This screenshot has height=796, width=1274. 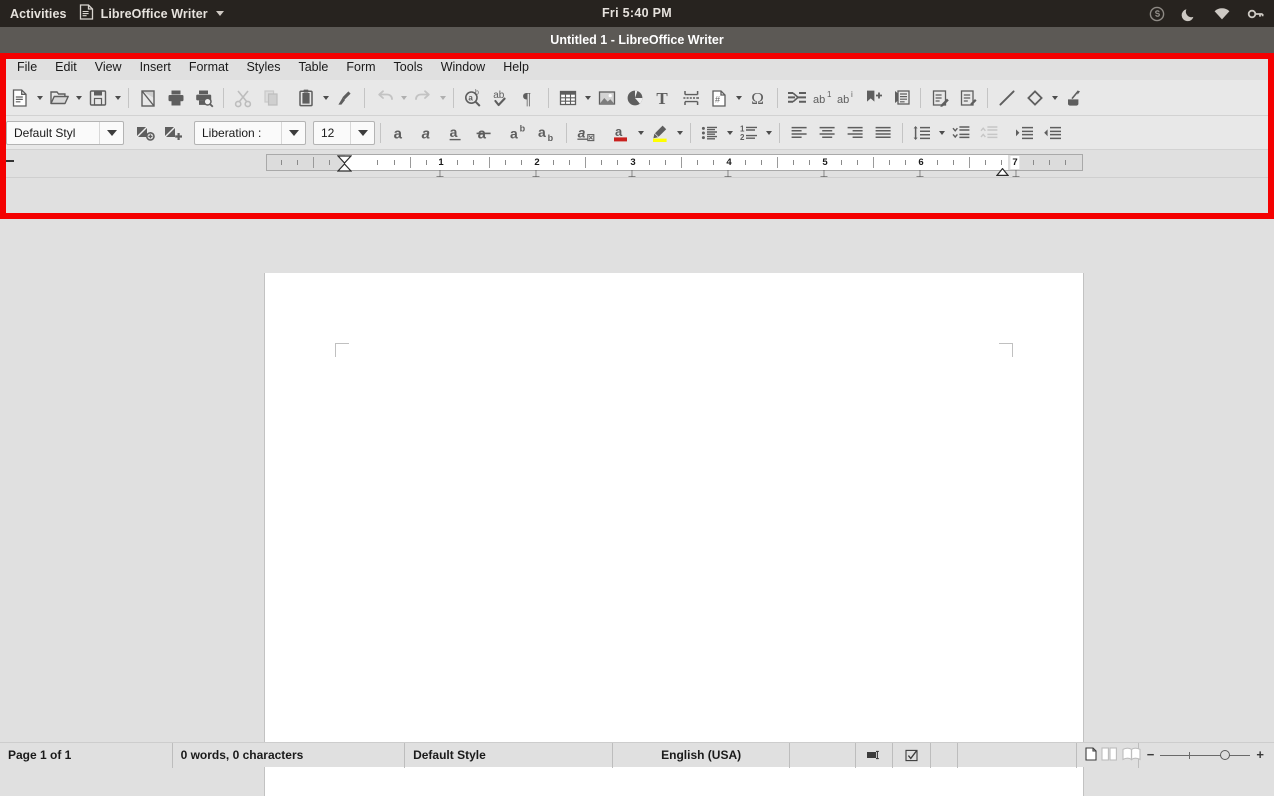 What do you see at coordinates (98, 98) in the screenshot?
I see `save-icon` at bounding box center [98, 98].